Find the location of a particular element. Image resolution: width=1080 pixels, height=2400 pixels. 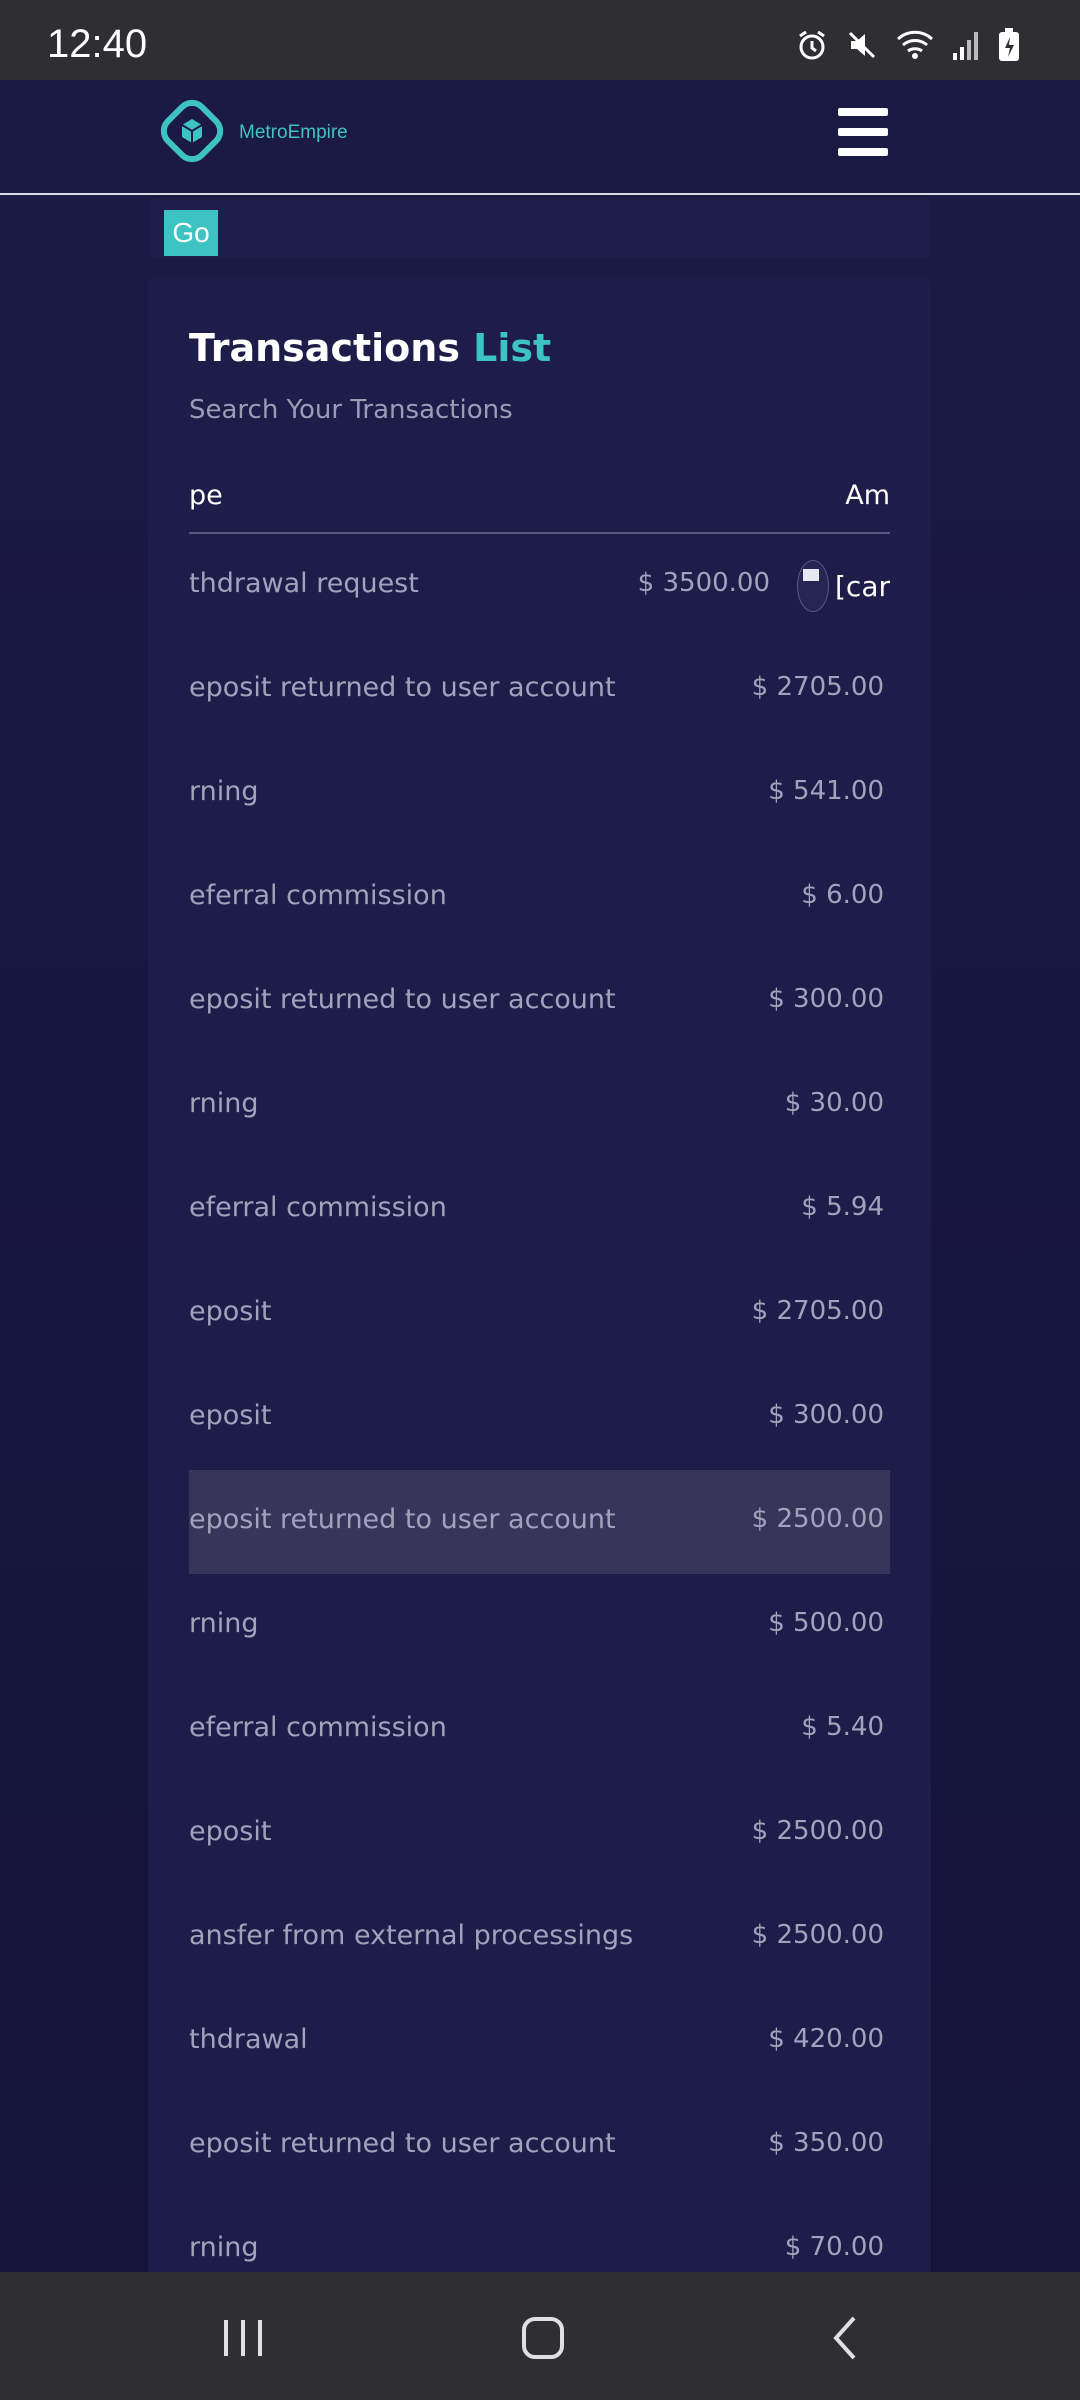

table-row: eferral commission $ 6.00 is located at coordinates (539, 898).